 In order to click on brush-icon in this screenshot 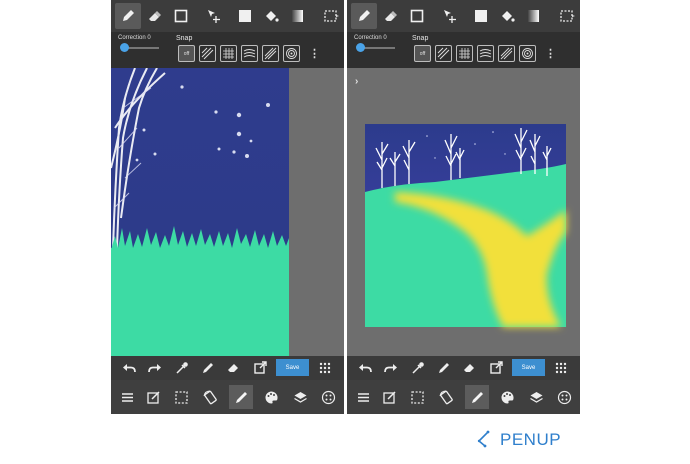, I will do `click(477, 397)`.